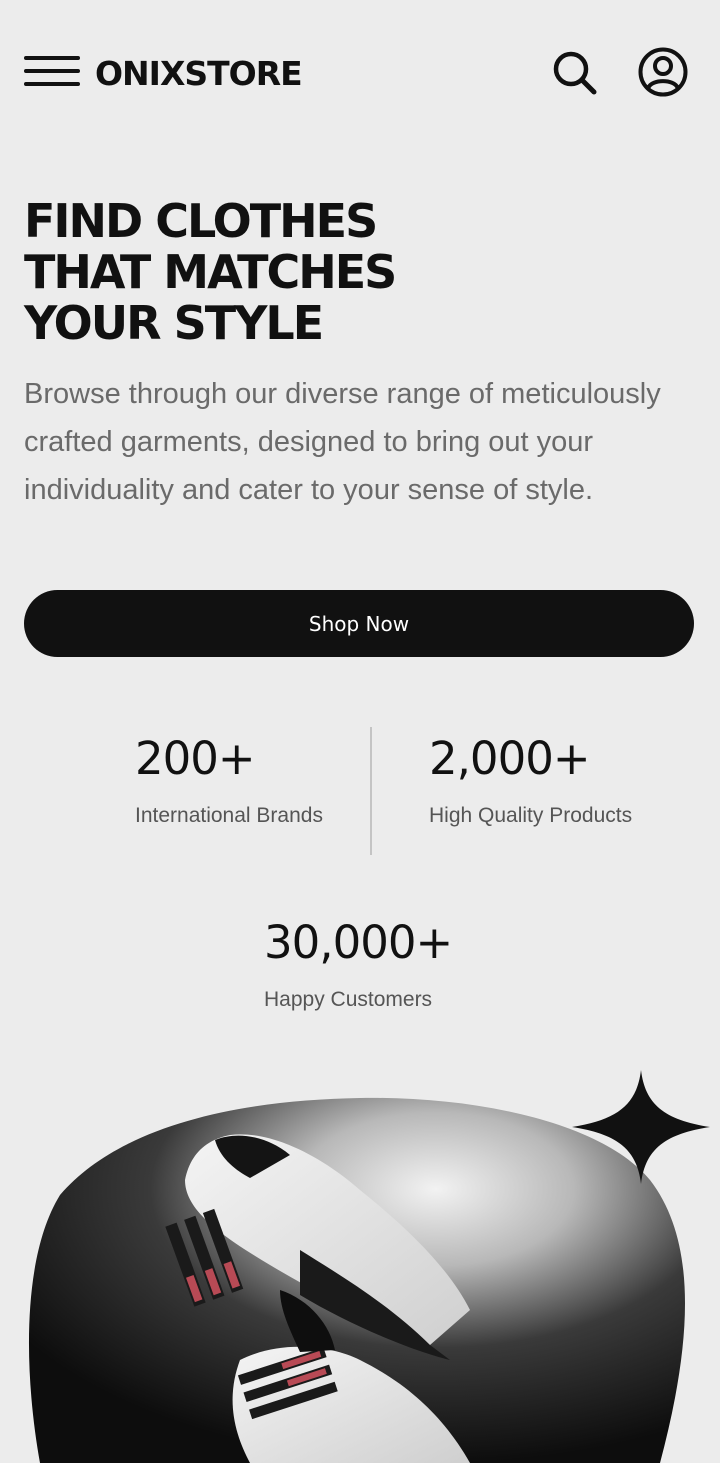  Describe the element at coordinates (229, 815) in the screenshot. I see `stat-label: International Brands` at that location.